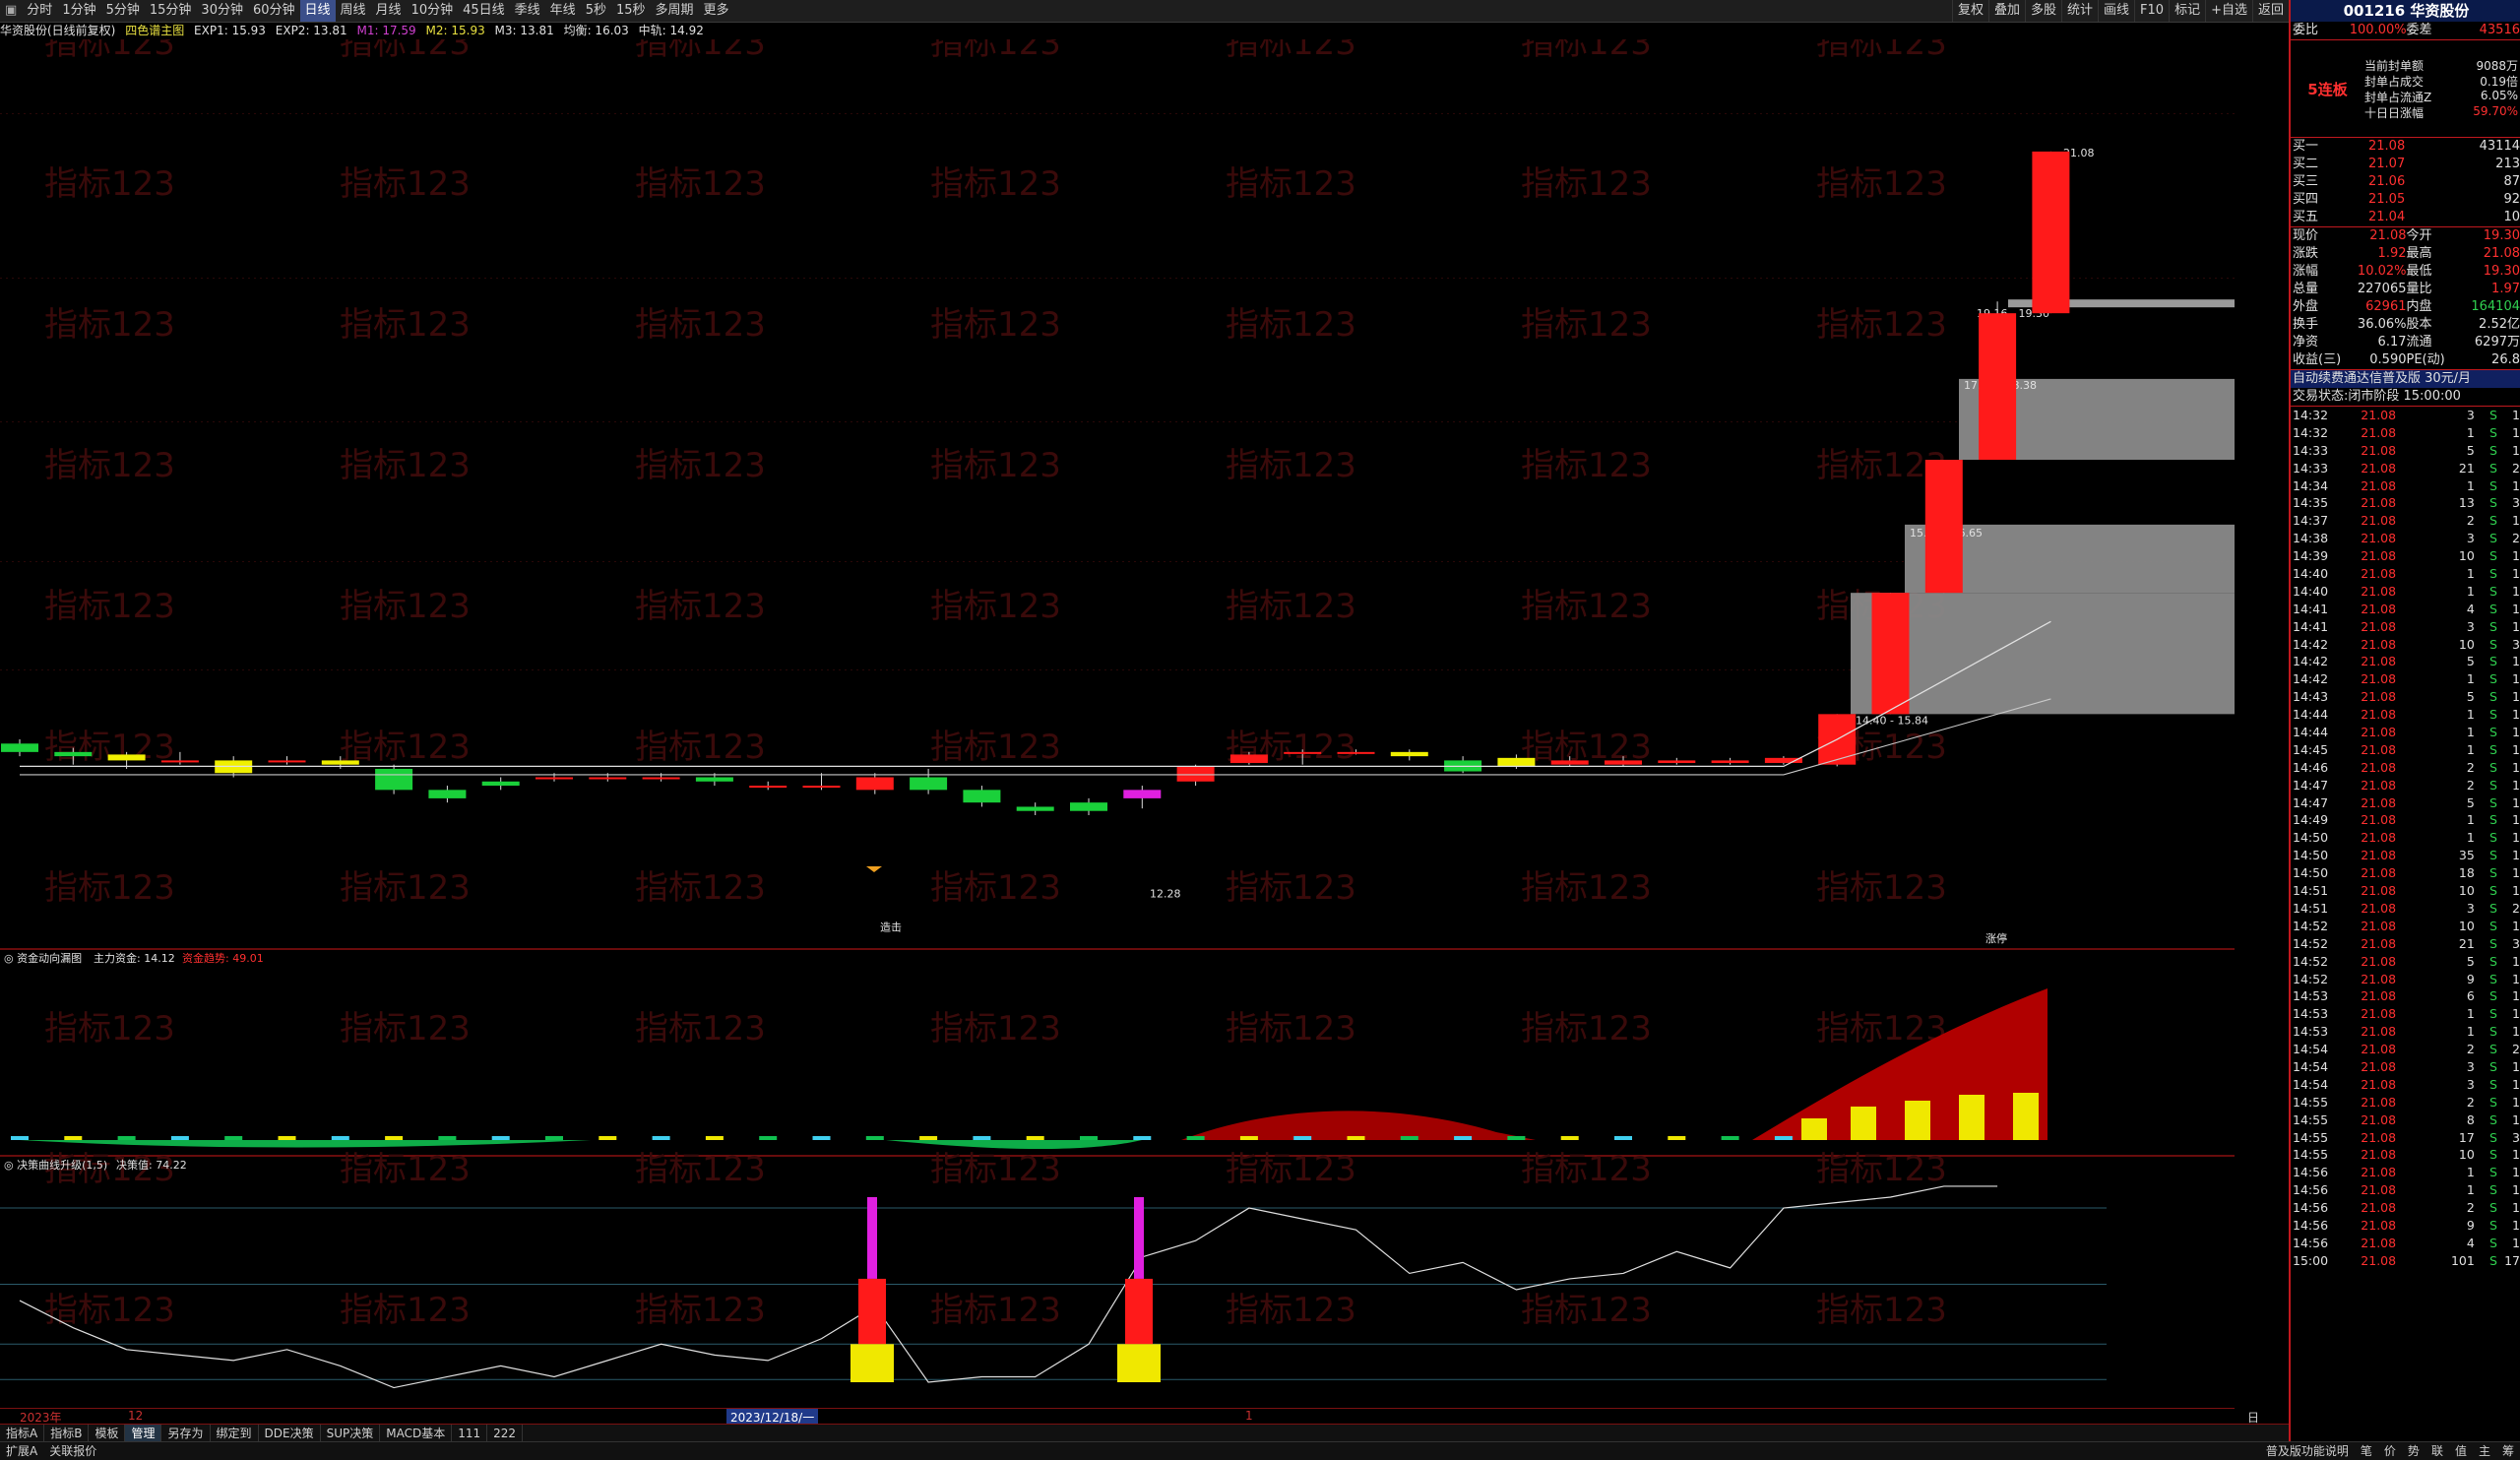  Describe the element at coordinates (2461, 1451) in the screenshot. I see `panel-tab-4: 值` at that location.